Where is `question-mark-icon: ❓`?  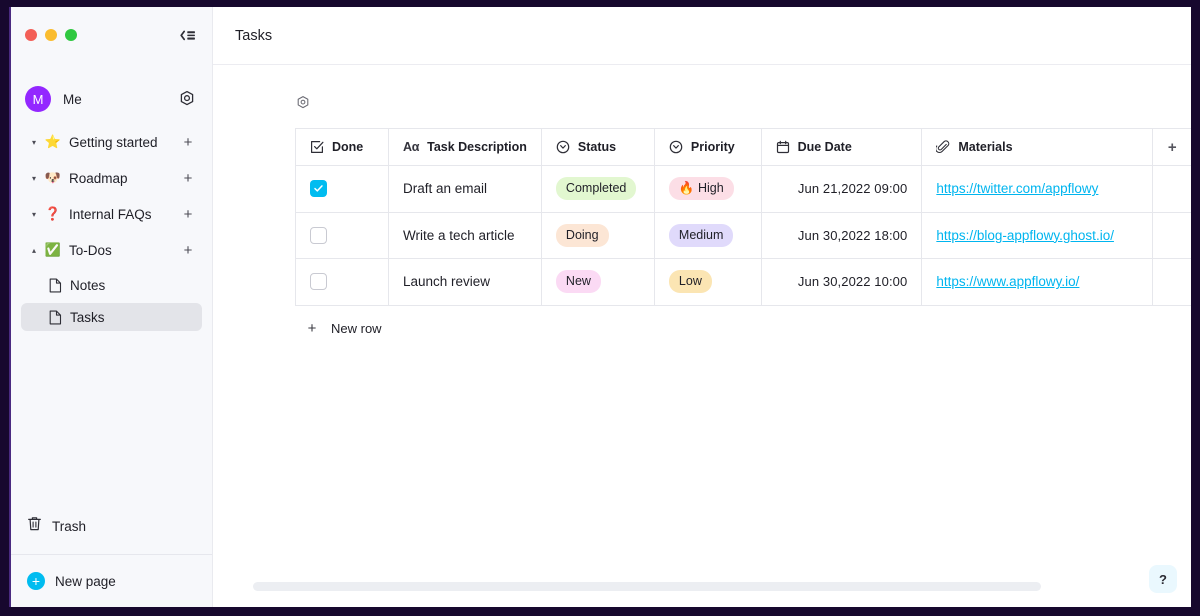
question-mark-icon: ❓ is located at coordinates (53, 213).